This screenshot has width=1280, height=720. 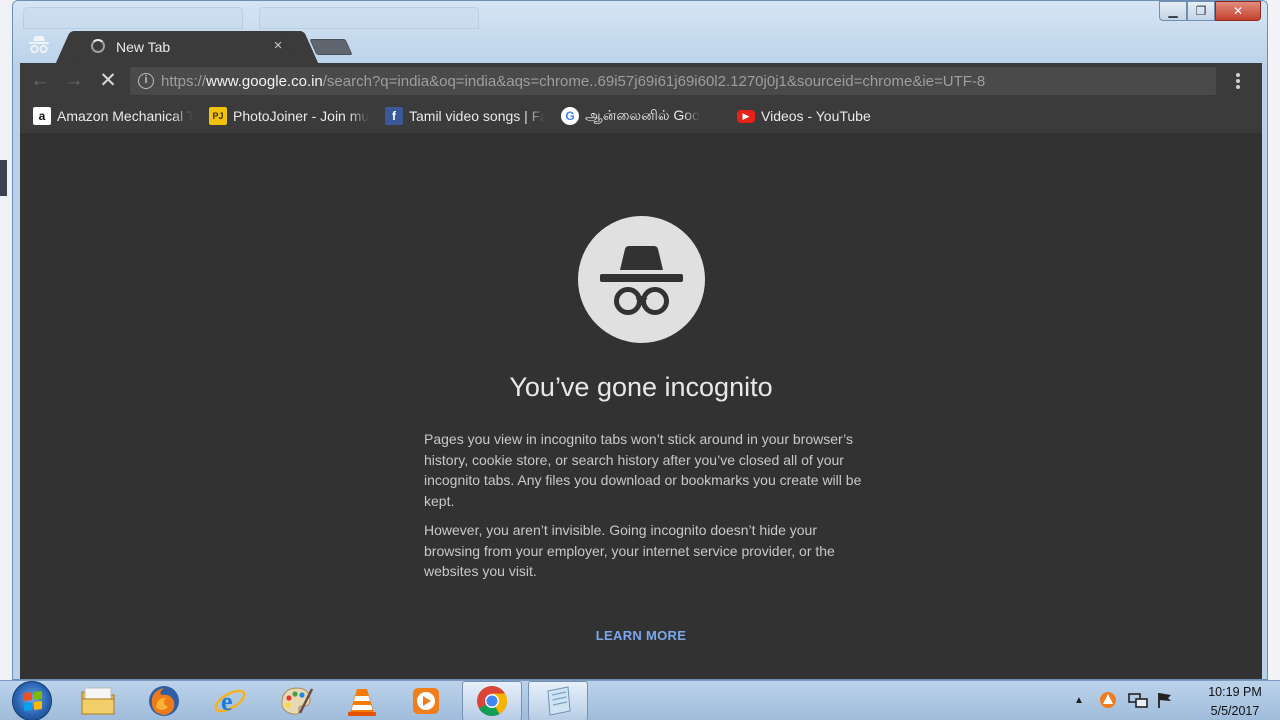 I want to click on firefox-icon, so click(x=164, y=701).